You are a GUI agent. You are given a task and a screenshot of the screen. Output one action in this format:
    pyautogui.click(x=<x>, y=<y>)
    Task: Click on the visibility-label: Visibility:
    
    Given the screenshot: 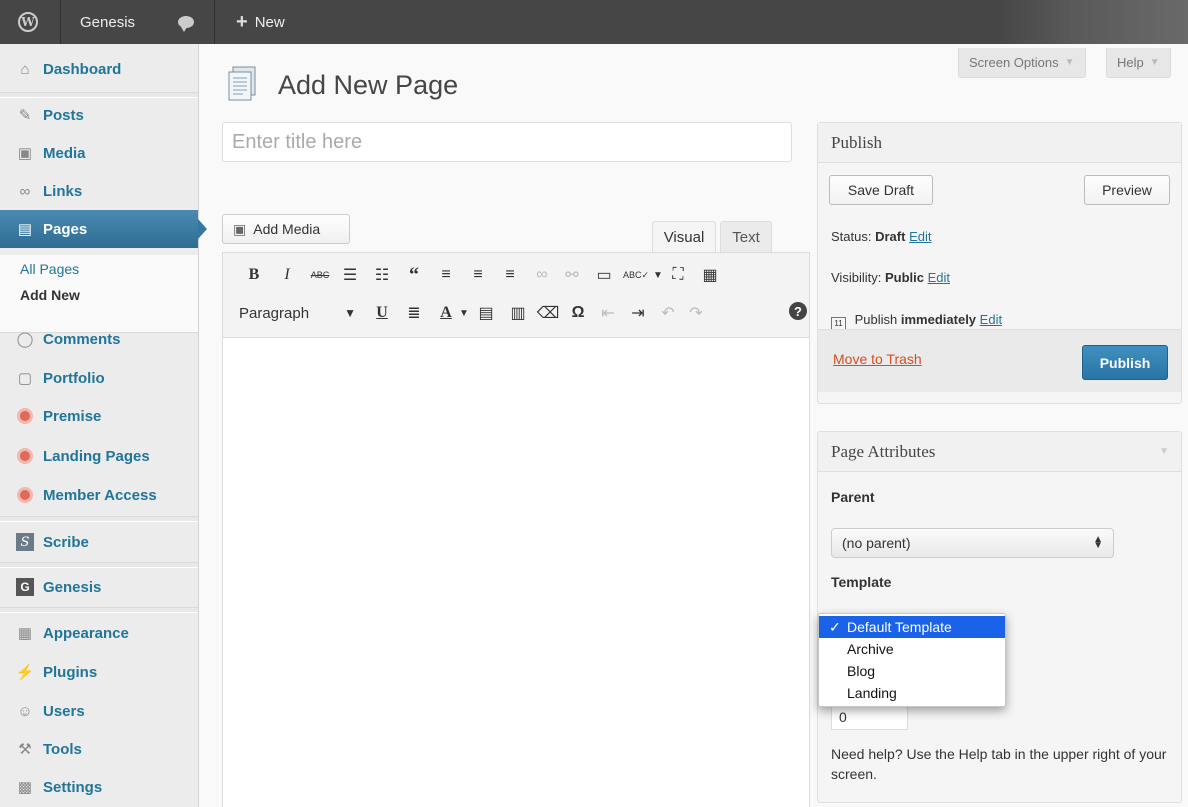 What is the action you would take?
    pyautogui.click(x=856, y=277)
    